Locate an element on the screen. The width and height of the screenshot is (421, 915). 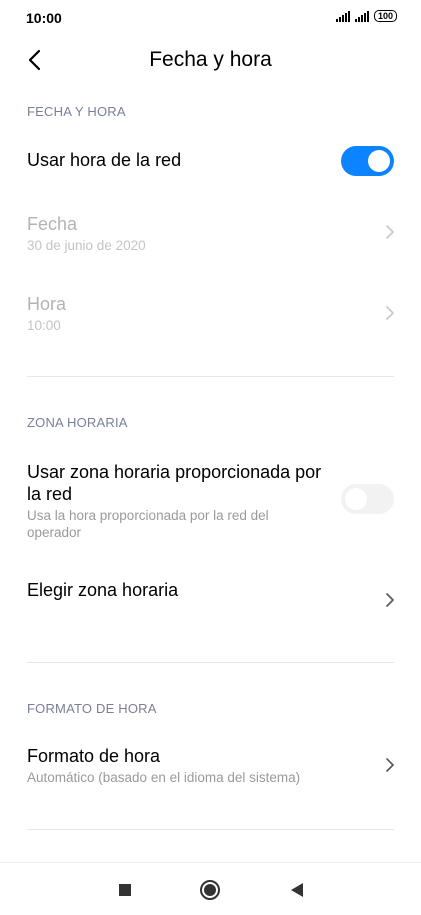
recents-button is located at coordinates (125, 890).